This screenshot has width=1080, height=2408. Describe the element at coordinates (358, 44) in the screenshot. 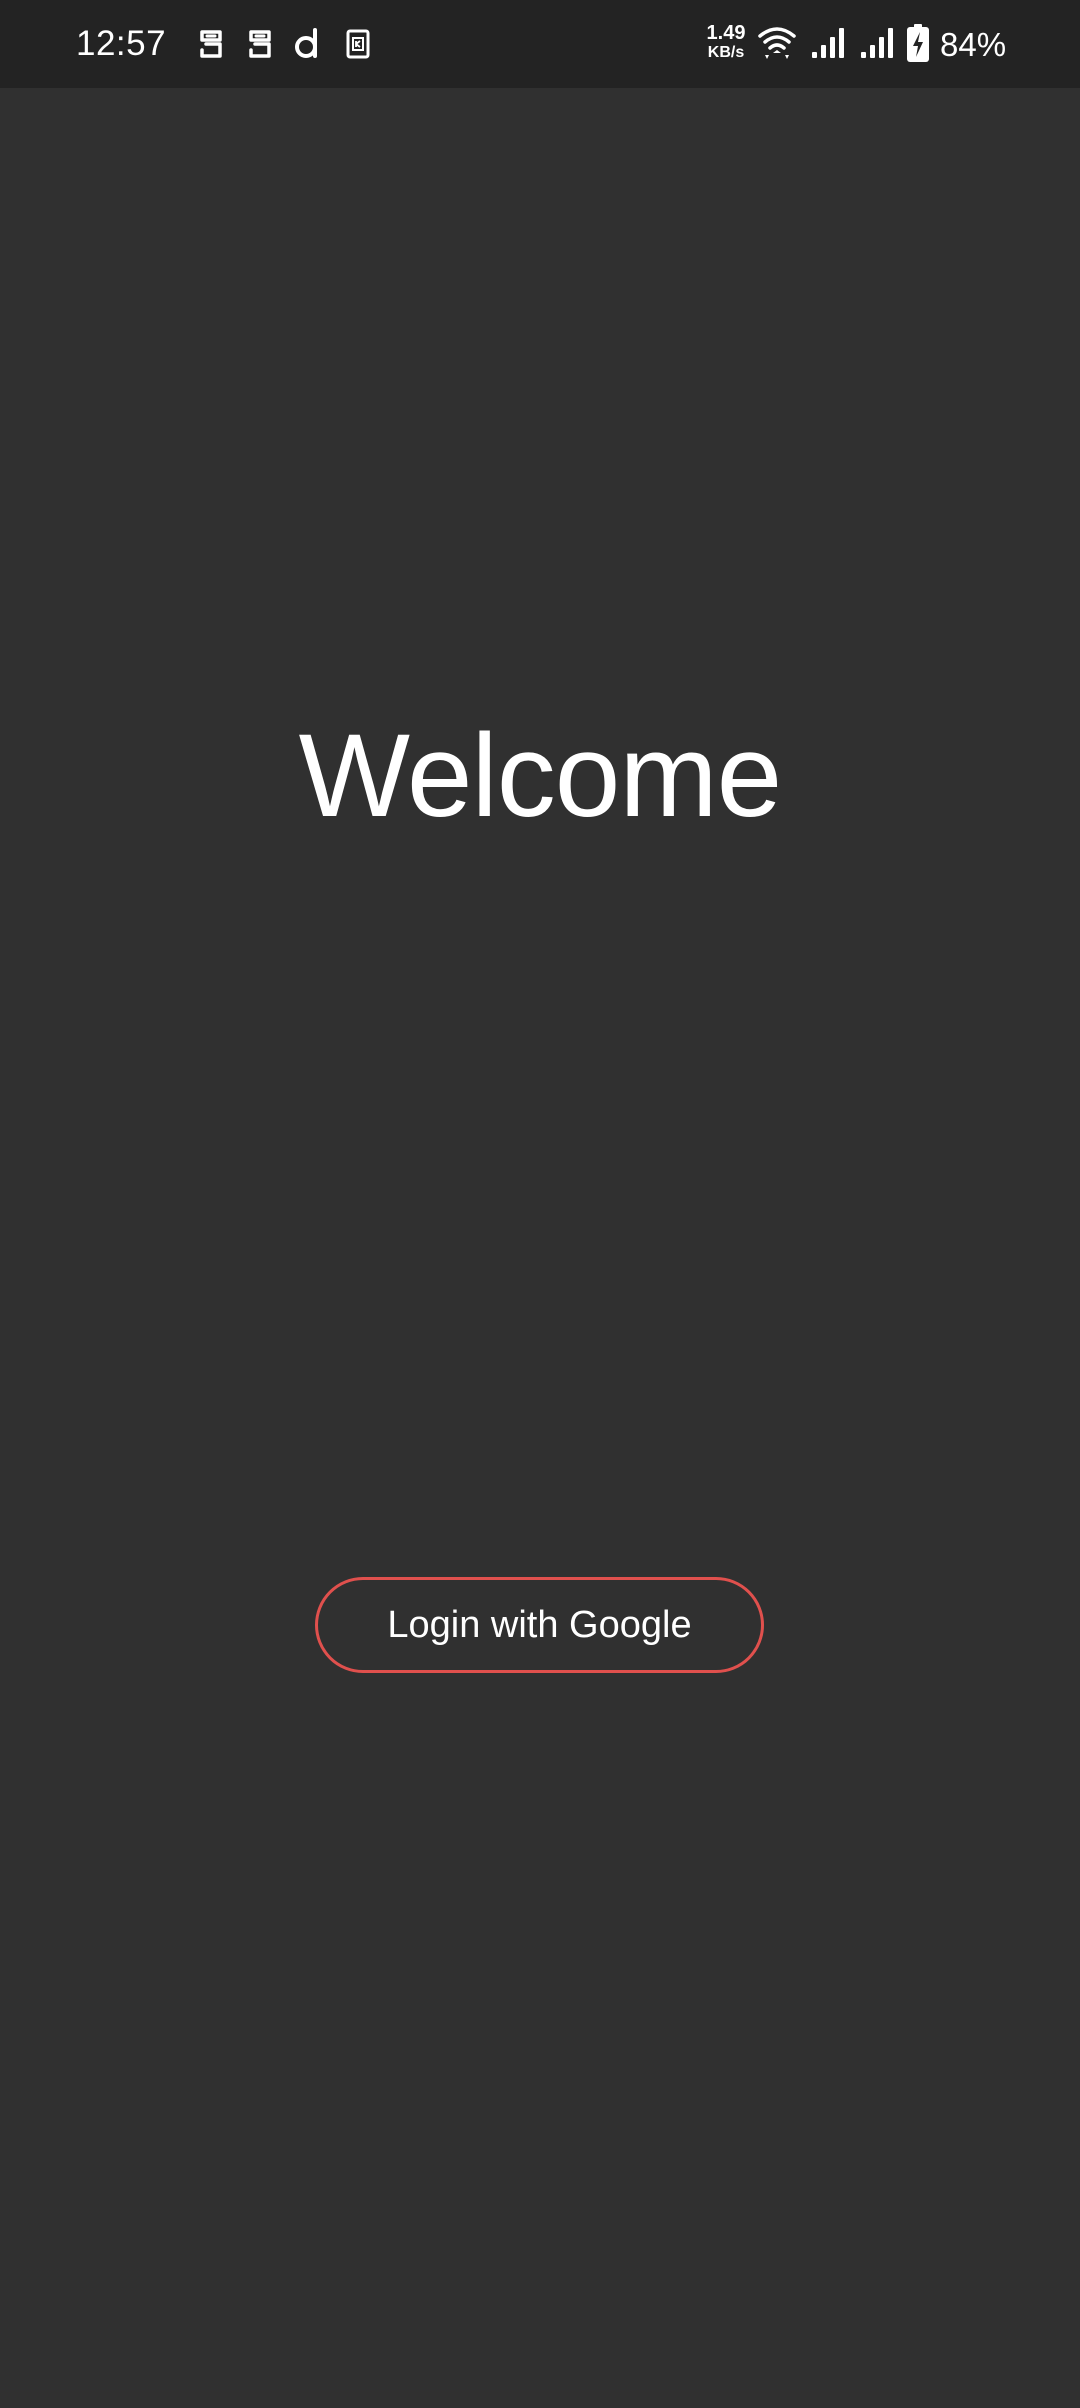

I see `sim-card-icon` at that location.